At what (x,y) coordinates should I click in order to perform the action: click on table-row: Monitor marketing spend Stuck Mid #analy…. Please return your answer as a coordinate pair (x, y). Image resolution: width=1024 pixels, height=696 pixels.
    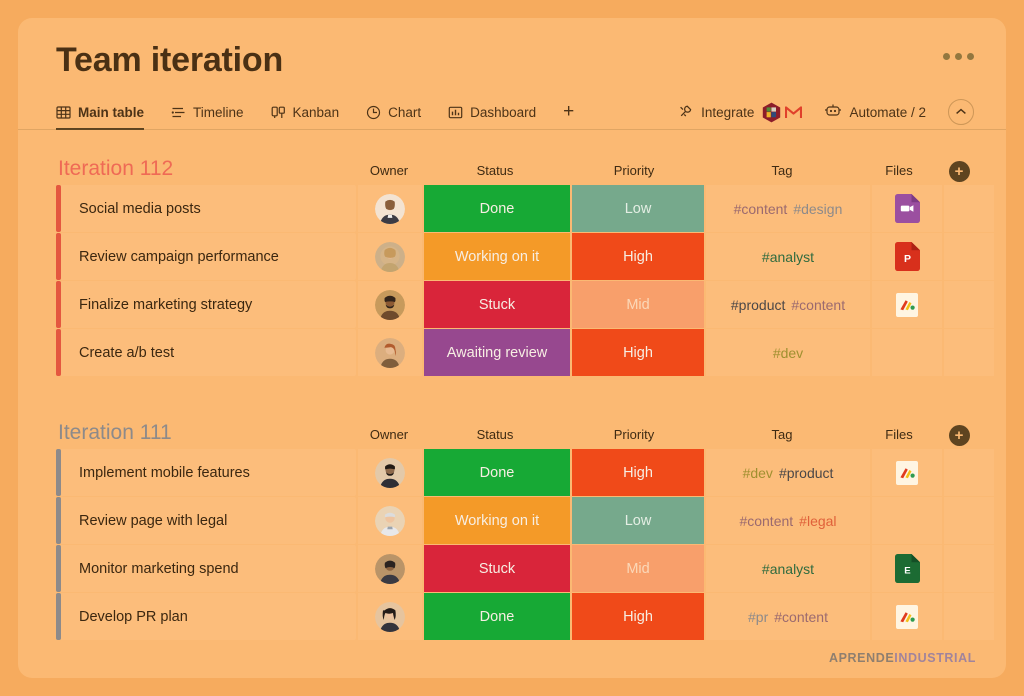
    Looking at the image, I should click on (525, 568).